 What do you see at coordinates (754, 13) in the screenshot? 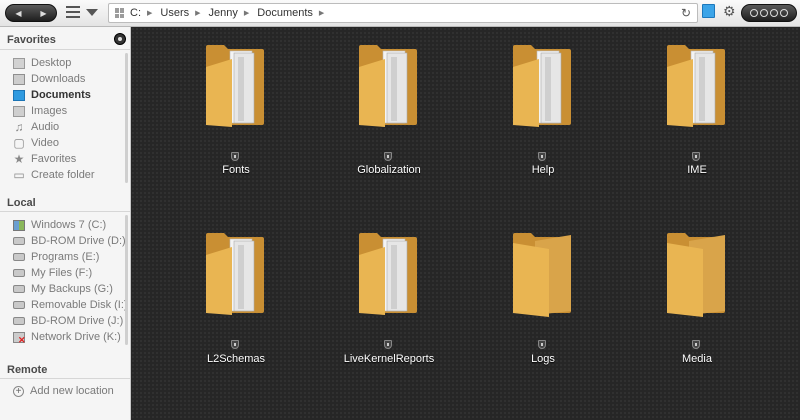
I see `minimize-button` at bounding box center [754, 13].